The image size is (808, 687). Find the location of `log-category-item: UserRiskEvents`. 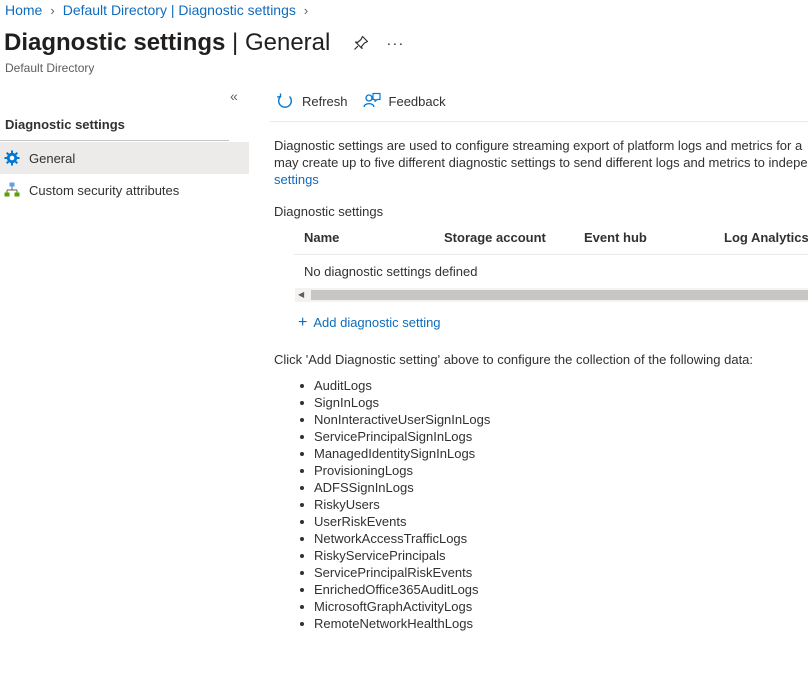

log-category-item: UserRiskEvents is located at coordinates (245, 521).